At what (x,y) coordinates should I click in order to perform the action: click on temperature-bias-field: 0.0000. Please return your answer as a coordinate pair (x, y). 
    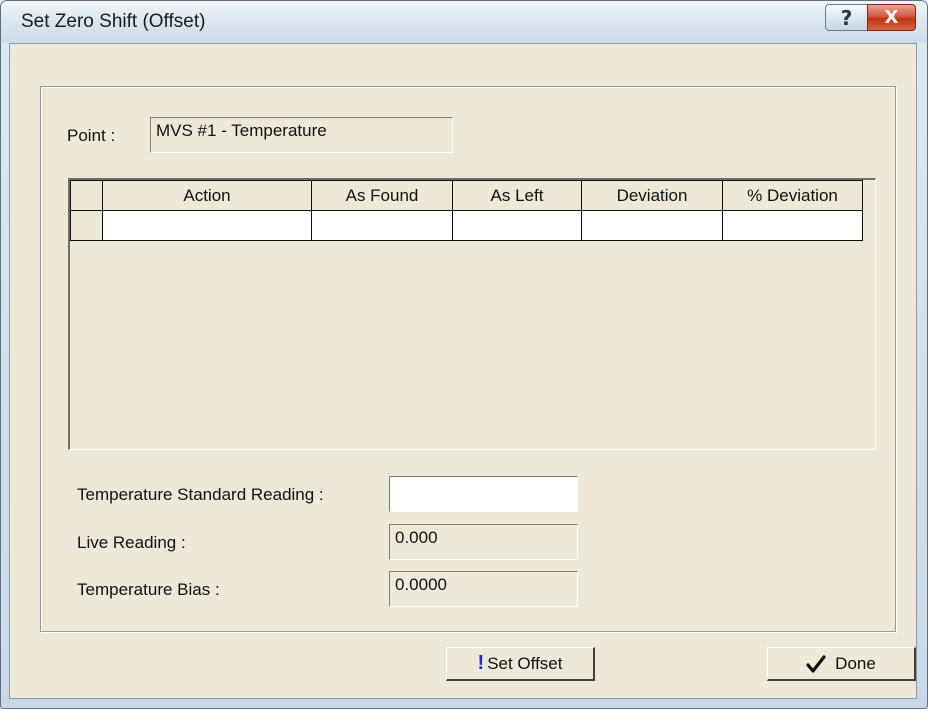
    Looking at the image, I should click on (483, 589).